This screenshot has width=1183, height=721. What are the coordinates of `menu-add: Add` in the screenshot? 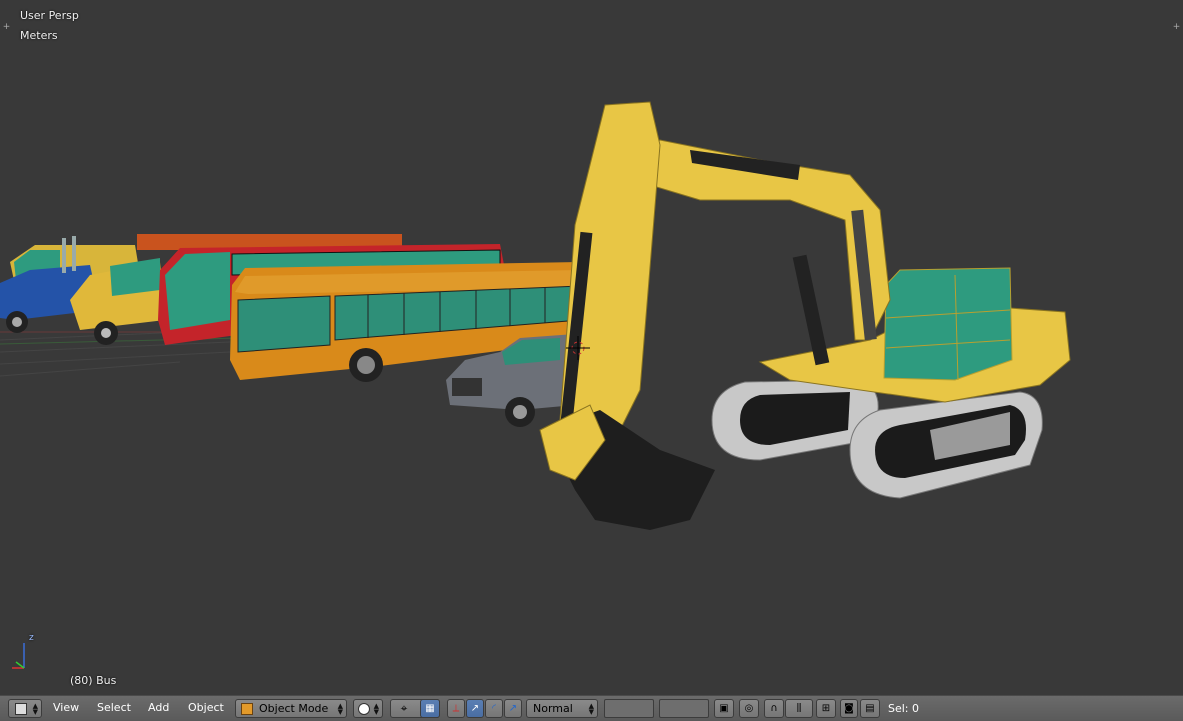 It's located at (158, 707).